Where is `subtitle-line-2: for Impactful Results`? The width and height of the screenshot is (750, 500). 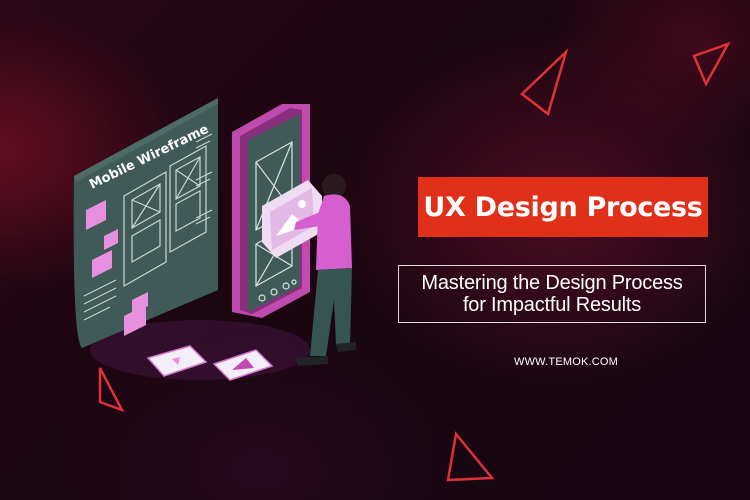 subtitle-line-2: for Impactful Results is located at coordinates (552, 305).